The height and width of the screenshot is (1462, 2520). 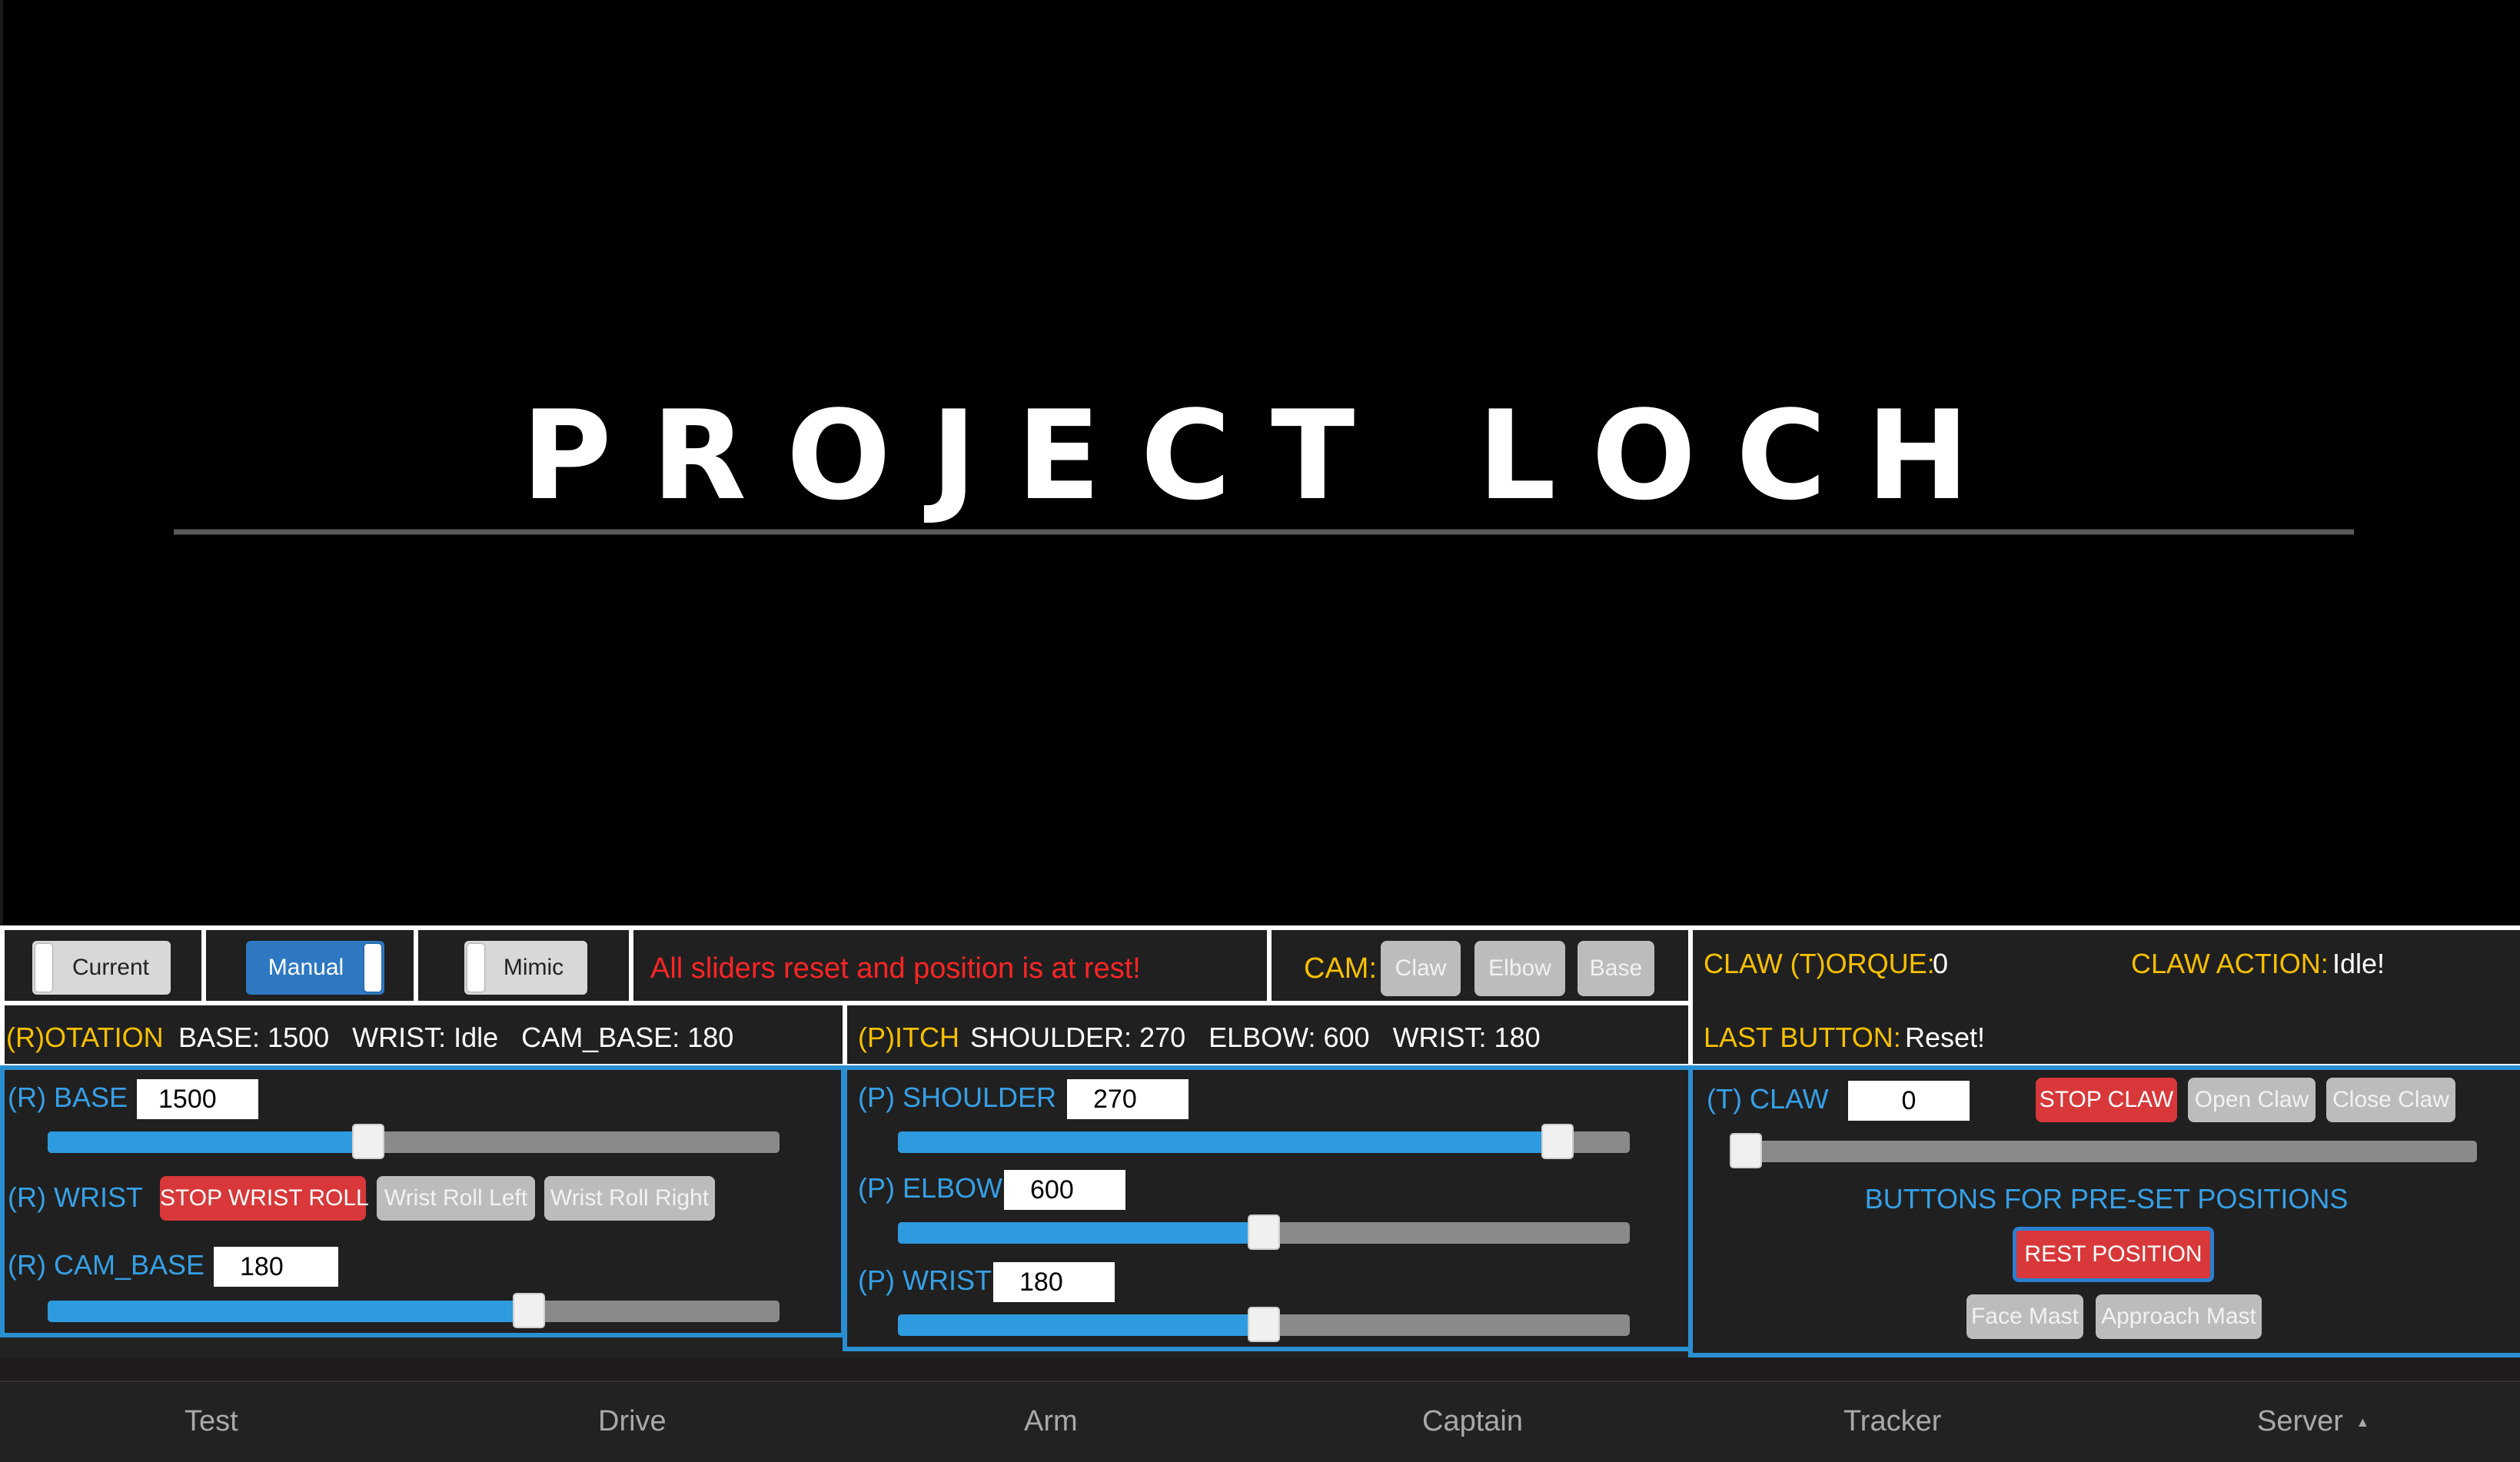 What do you see at coordinates (2025, 1316) in the screenshot?
I see `face-mast-button: Face Mast` at bounding box center [2025, 1316].